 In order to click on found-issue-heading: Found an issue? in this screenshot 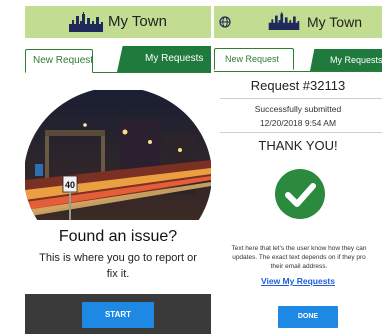, I will do `click(118, 236)`.